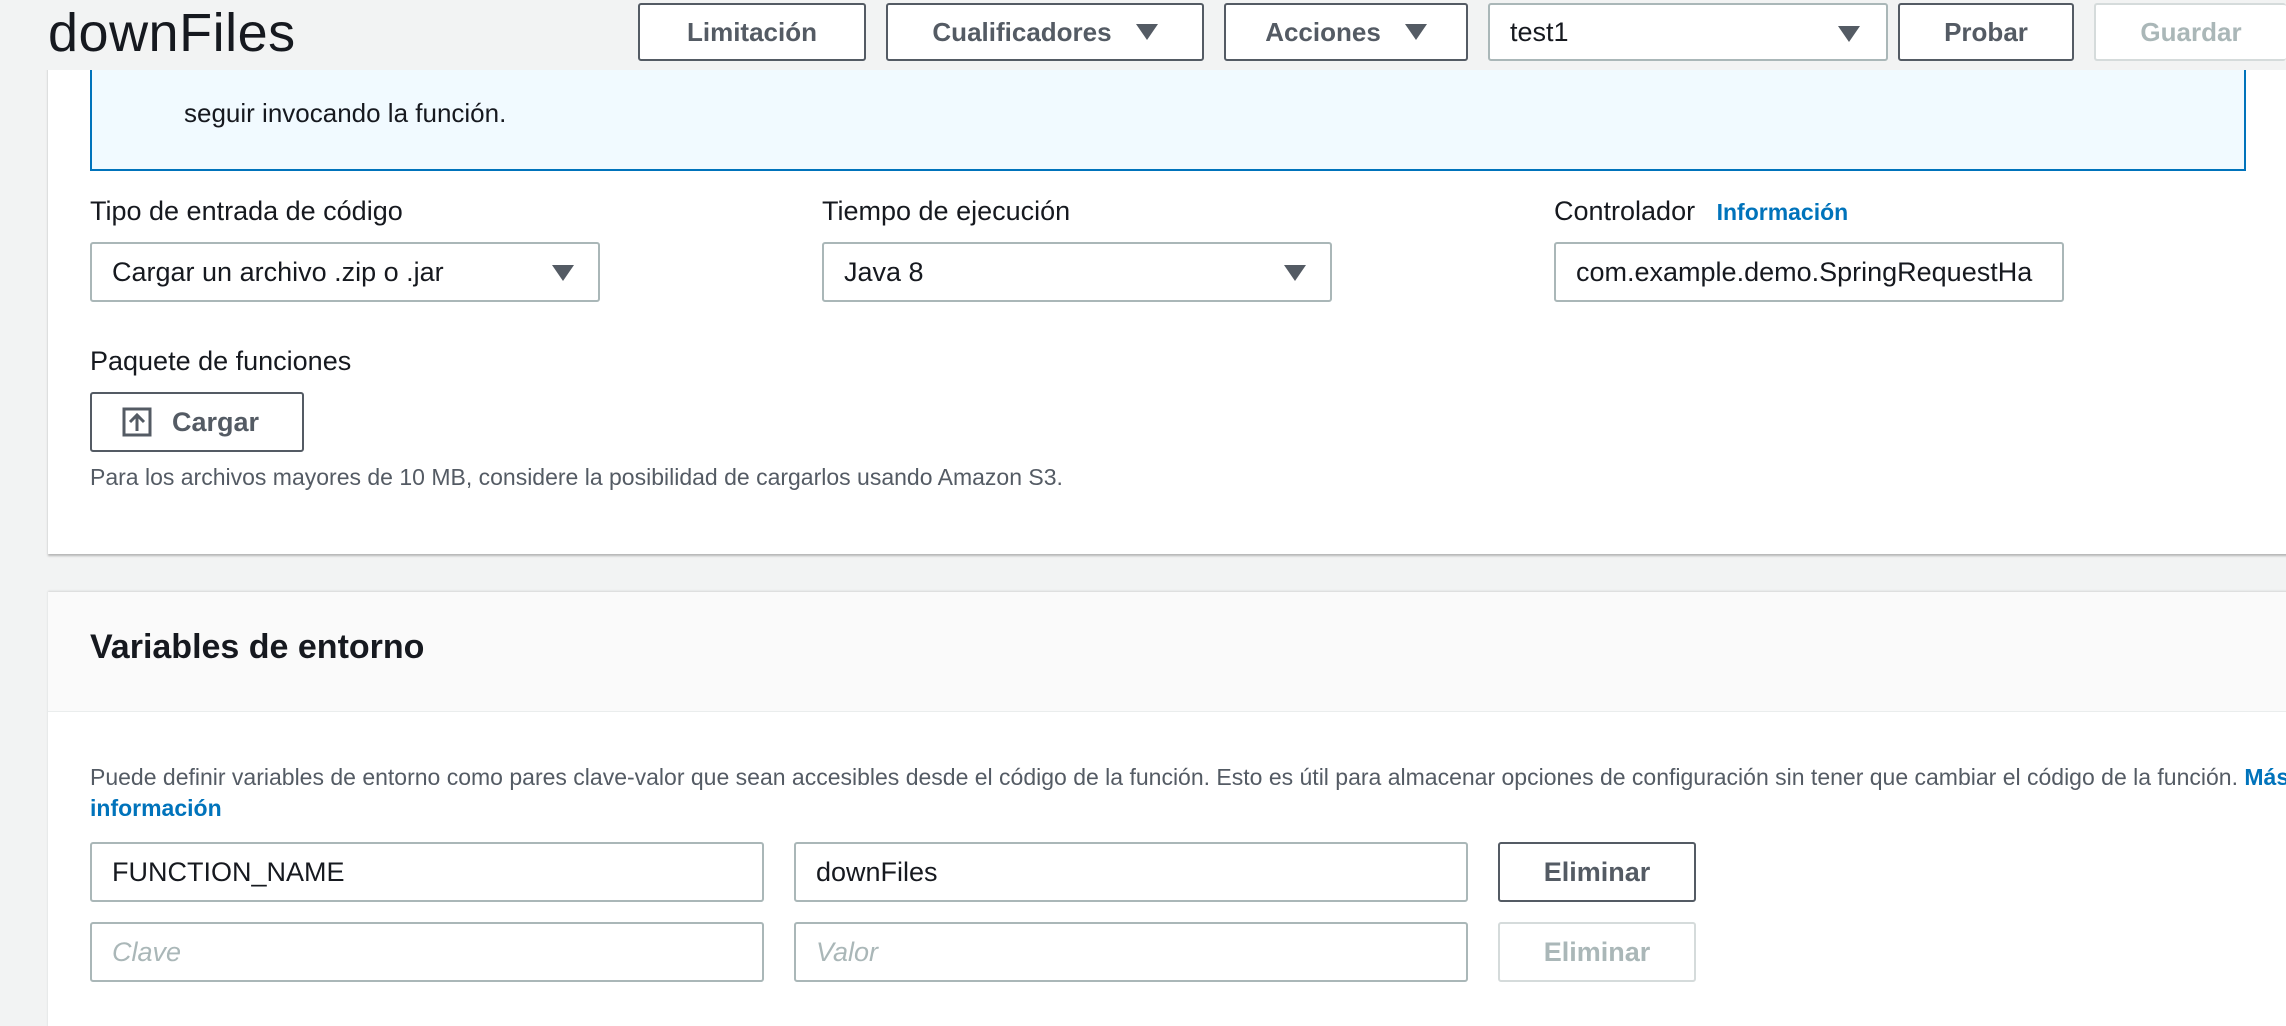 The height and width of the screenshot is (1026, 2286). What do you see at coordinates (221, 361) in the screenshot?
I see `function-package-label: Paquete de funciones` at bounding box center [221, 361].